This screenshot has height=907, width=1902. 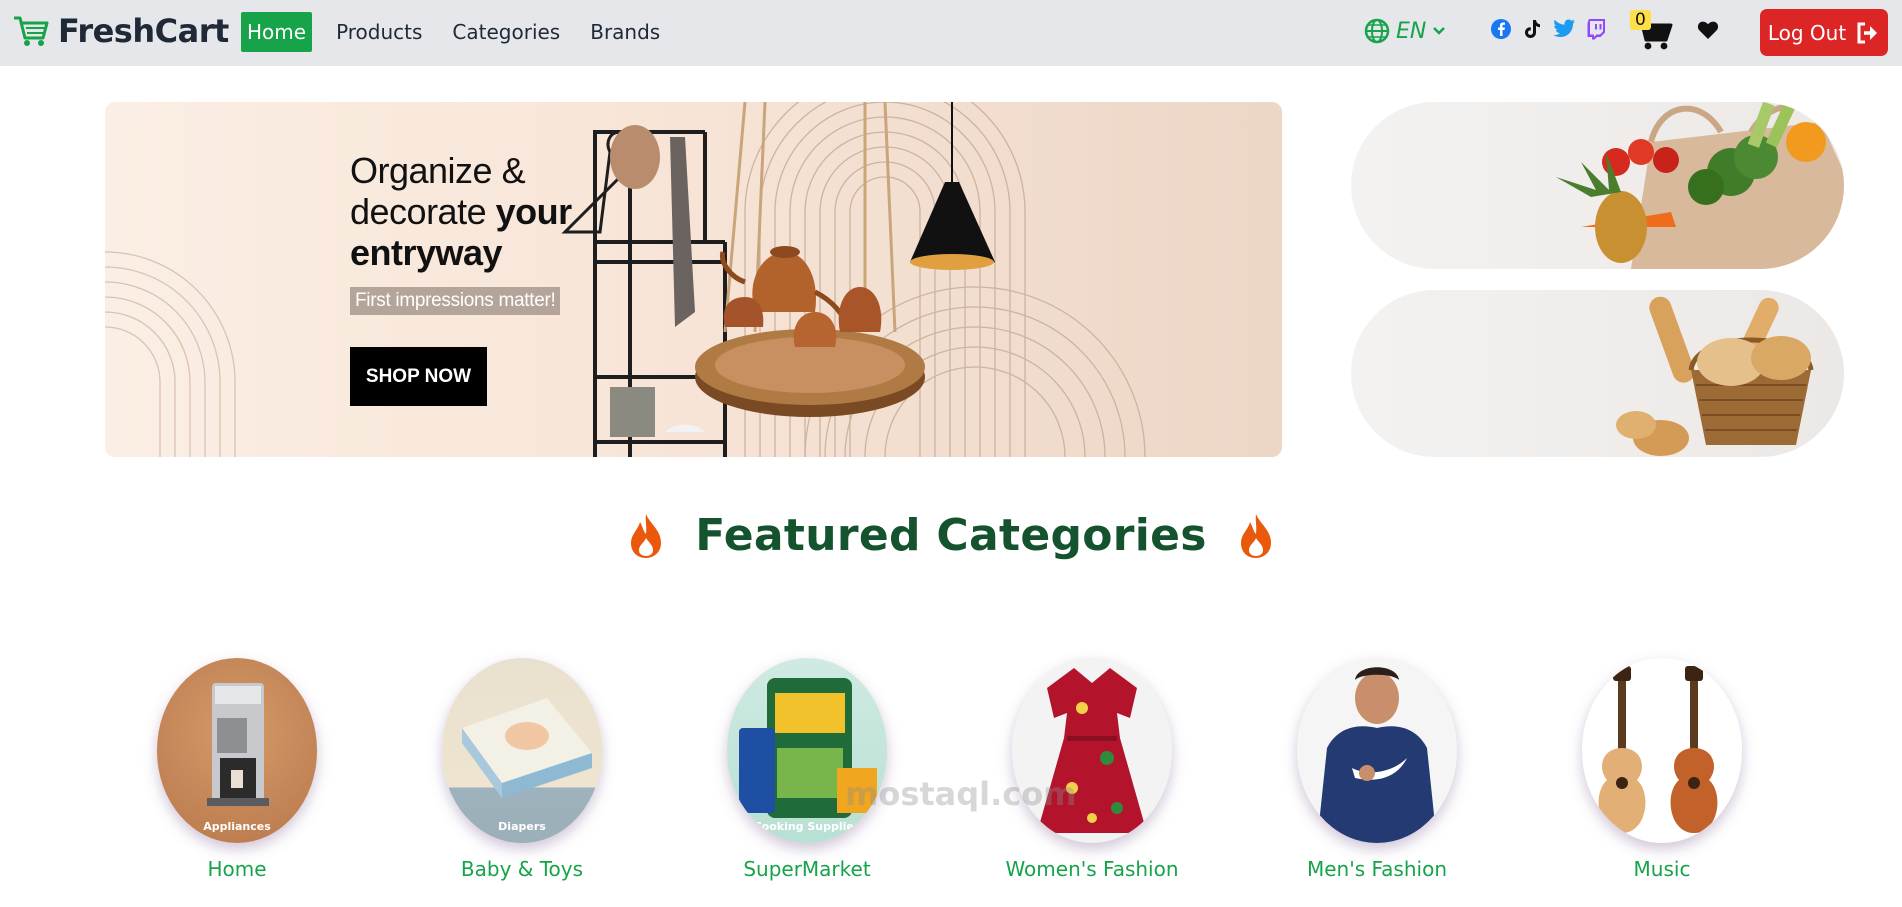 I want to click on hero-title-line2-bold: your, so click(x=534, y=211).